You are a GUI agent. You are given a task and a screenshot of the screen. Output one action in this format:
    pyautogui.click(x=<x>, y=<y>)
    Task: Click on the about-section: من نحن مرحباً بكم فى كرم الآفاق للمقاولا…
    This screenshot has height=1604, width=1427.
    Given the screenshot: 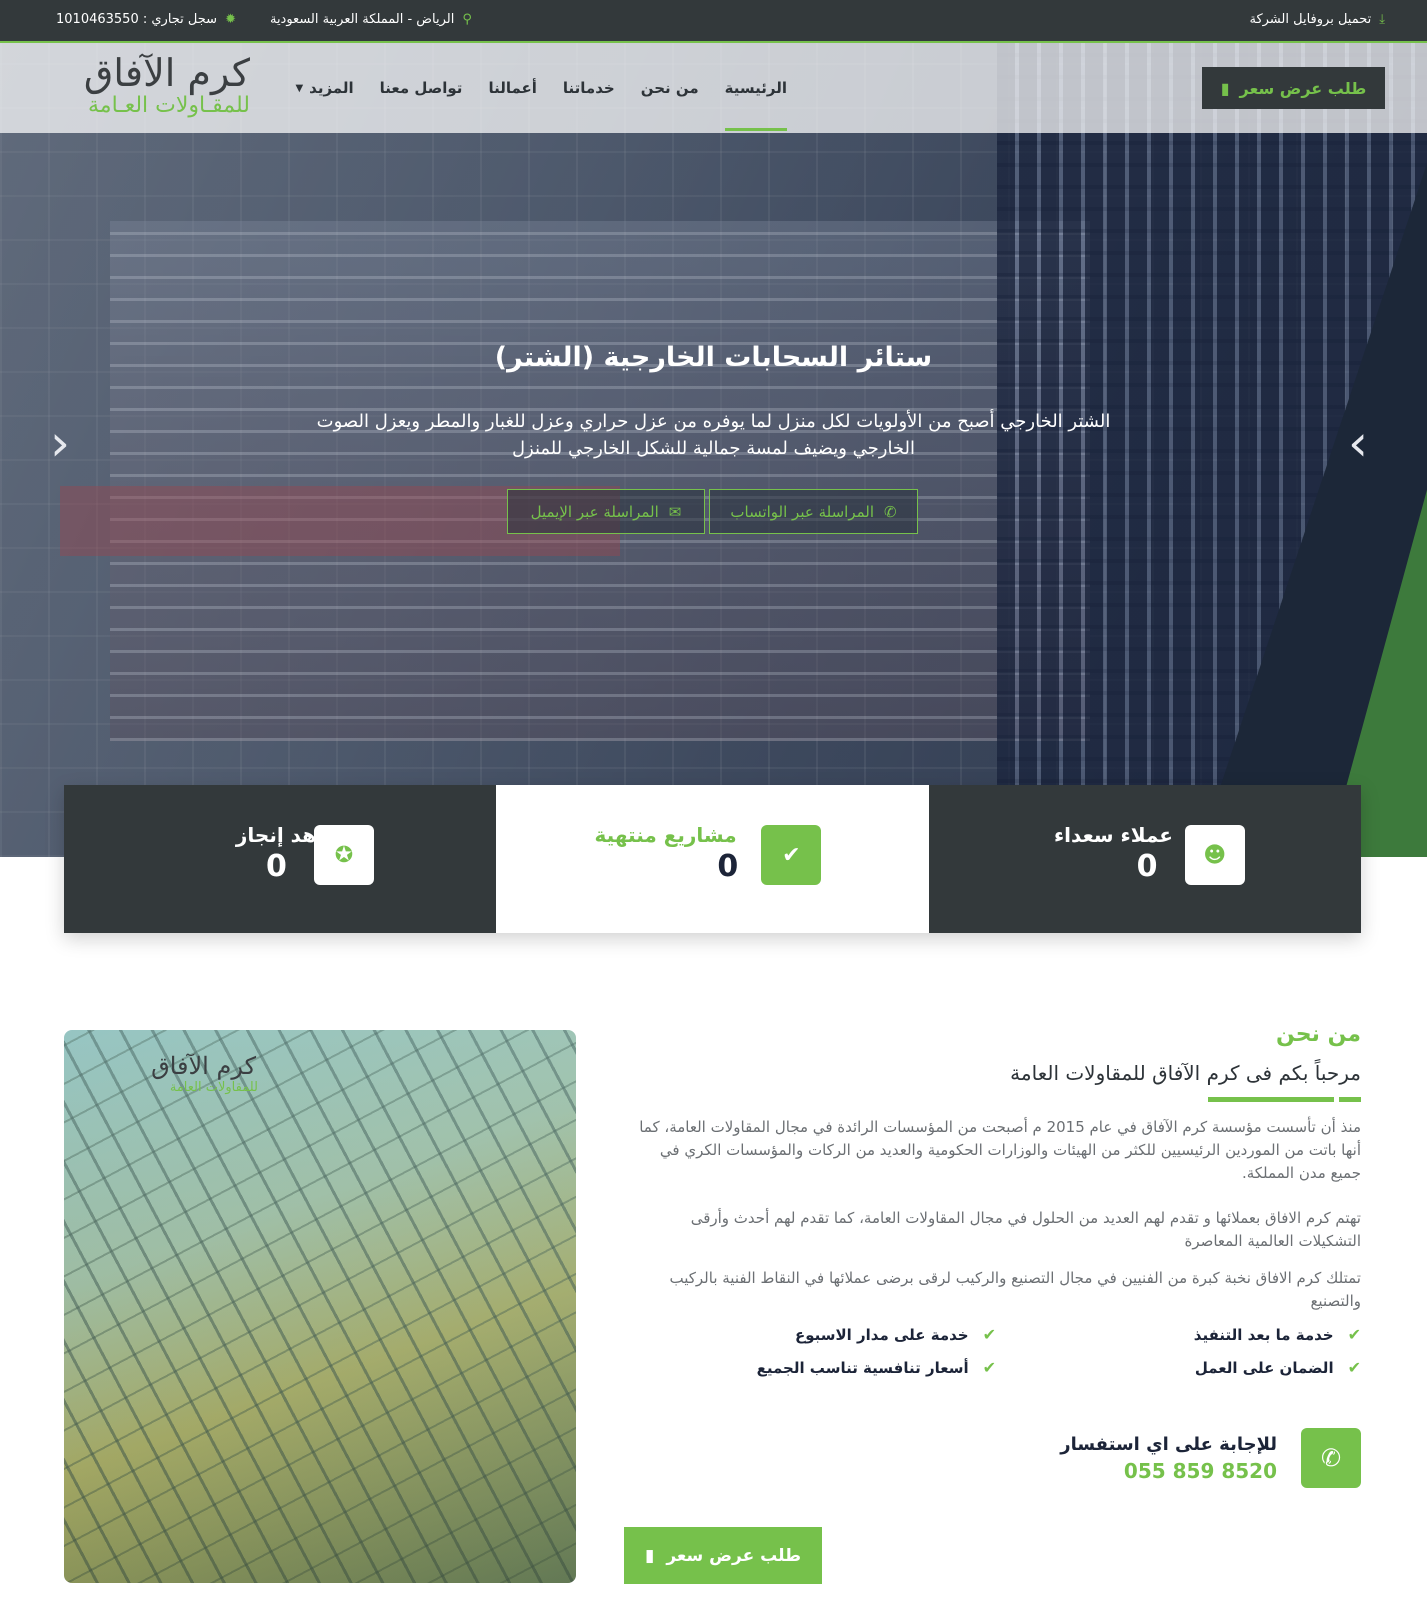 What is the action you would take?
    pyautogui.click(x=996, y=1199)
    